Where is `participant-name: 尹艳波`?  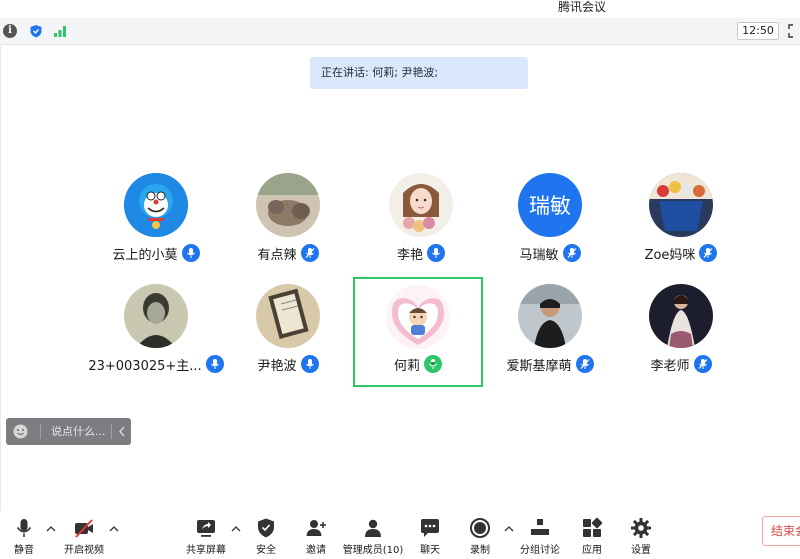
participant-name: 尹艳波 is located at coordinates (277, 366).